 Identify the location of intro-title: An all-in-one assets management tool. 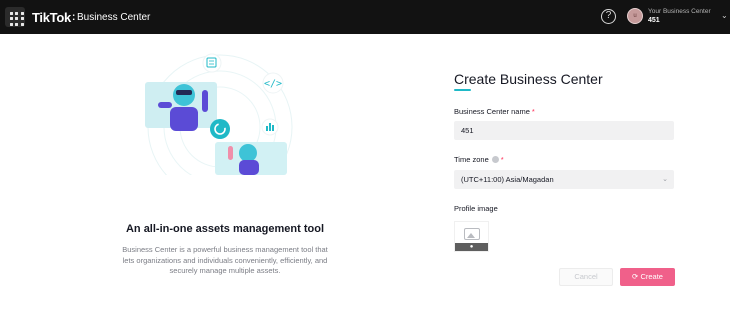
(225, 229).